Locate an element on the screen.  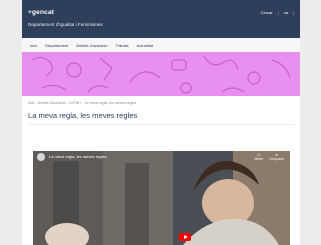
gencat-logo: +gencat is located at coordinates (41, 12).